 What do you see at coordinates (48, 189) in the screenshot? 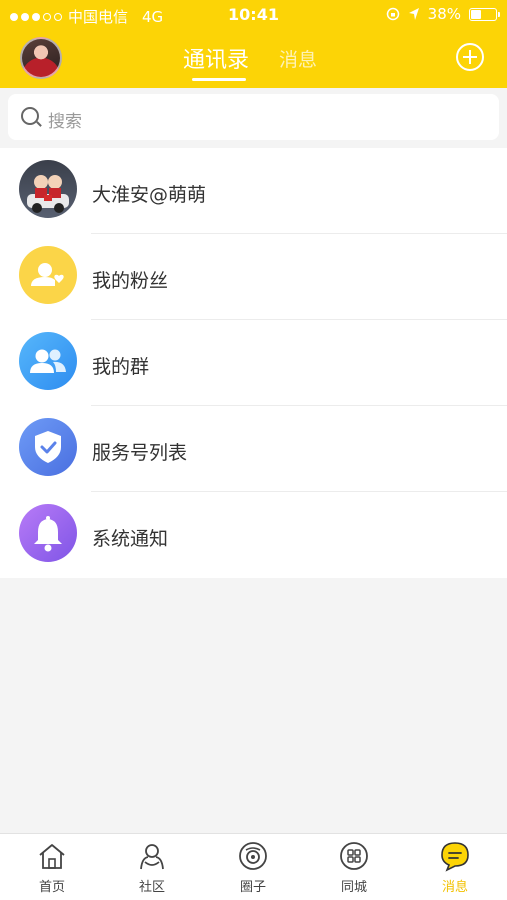
I see `avatar-photo` at bounding box center [48, 189].